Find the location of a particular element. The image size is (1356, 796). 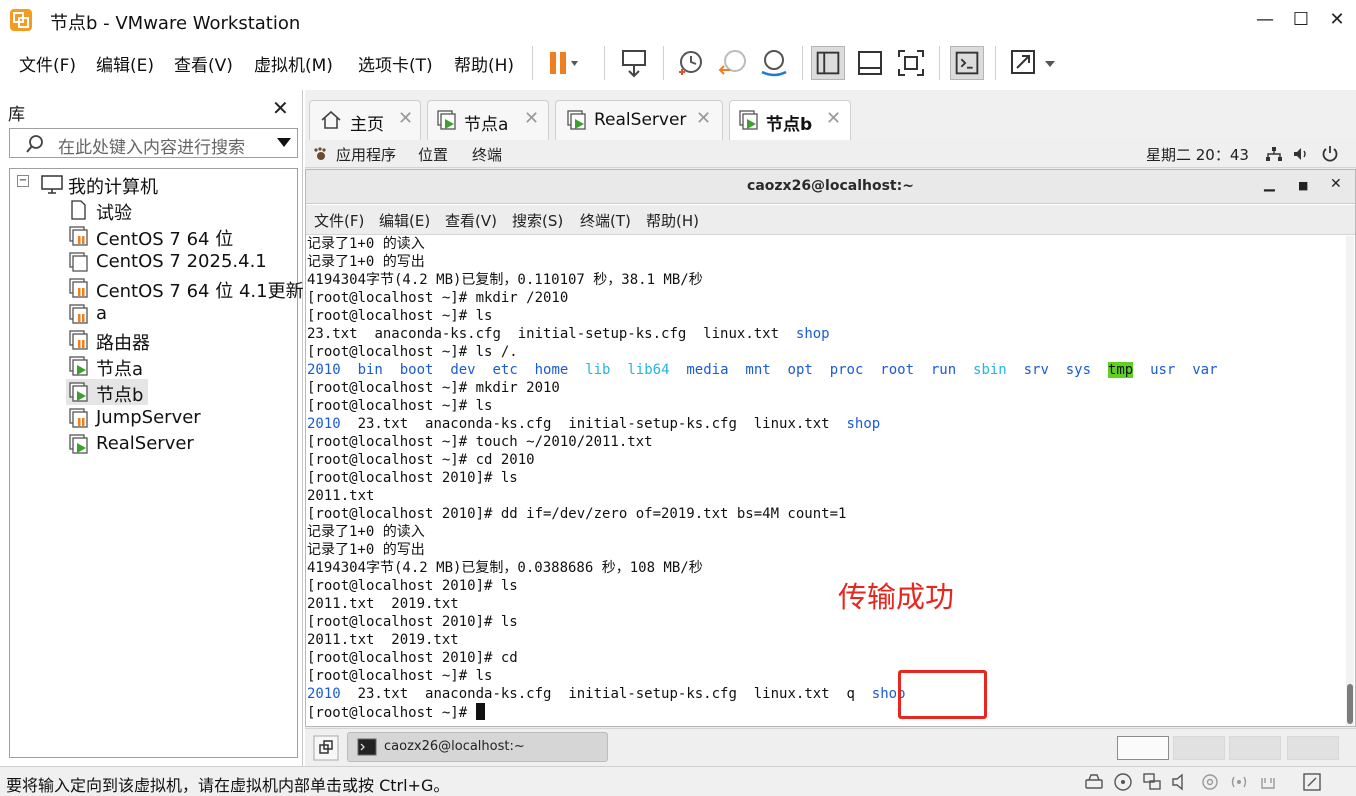

pause-icon is located at coordinates (562, 63).